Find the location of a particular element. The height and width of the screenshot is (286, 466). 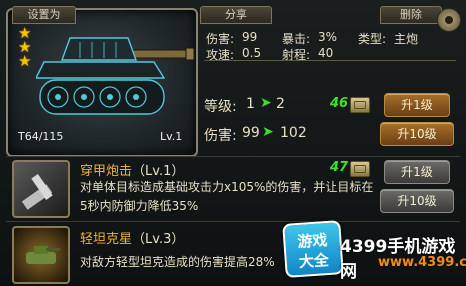

crit-stat-value: 3% is located at coordinates (328, 37).